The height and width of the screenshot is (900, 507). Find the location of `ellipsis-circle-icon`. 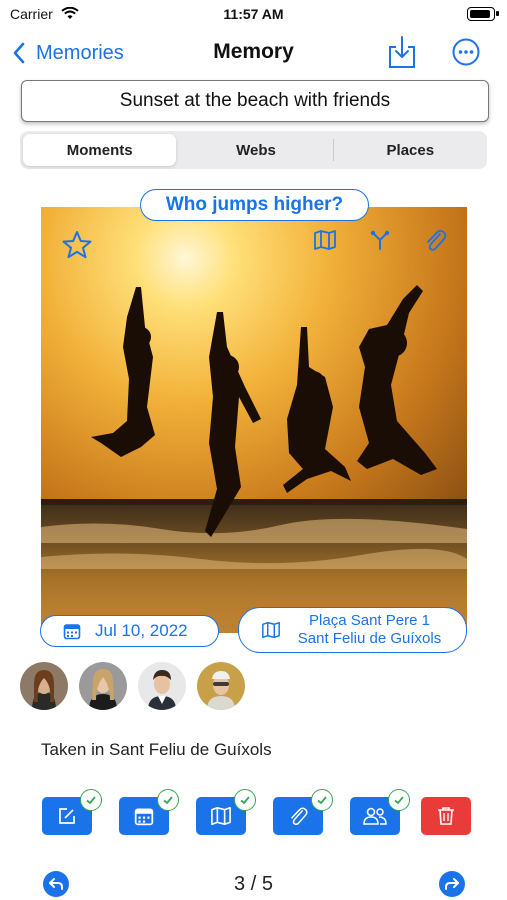

ellipsis-circle-icon is located at coordinates (466, 52).